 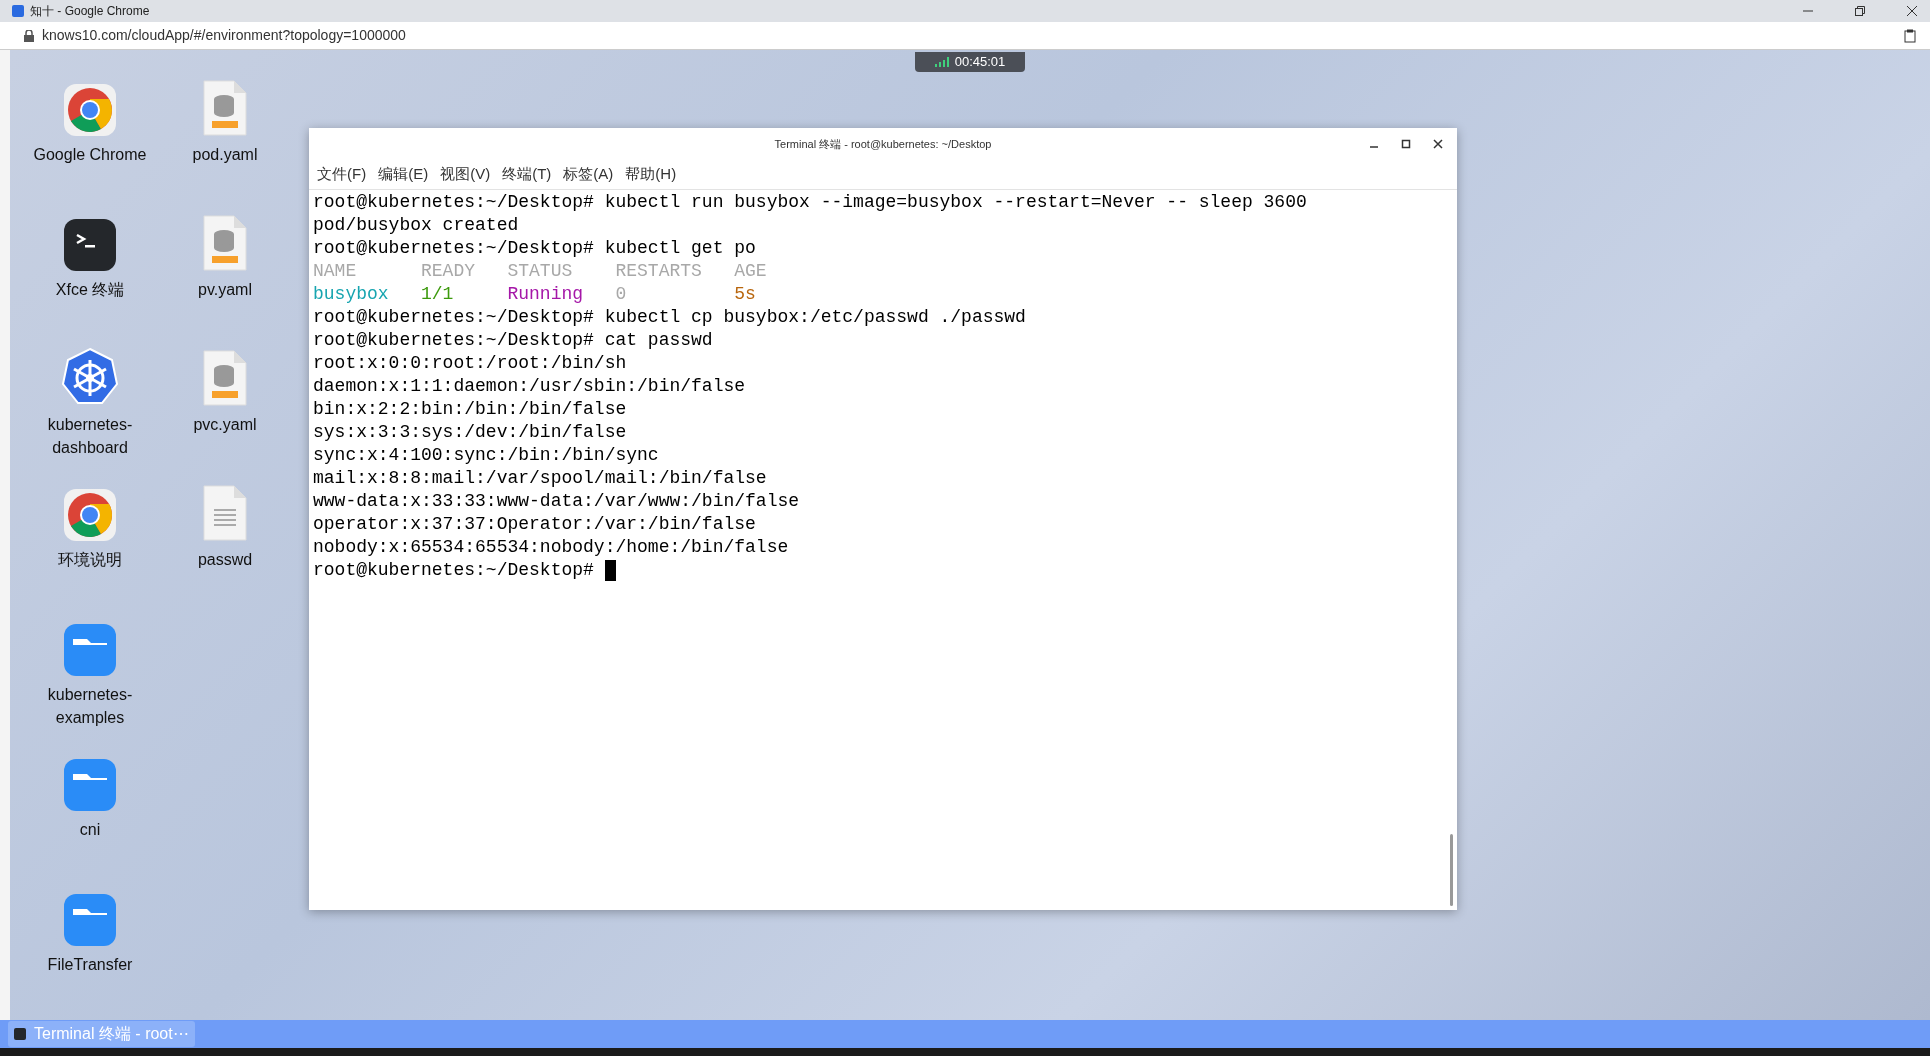 What do you see at coordinates (403, 174) in the screenshot?
I see `menu-item: 编辑(E)` at bounding box center [403, 174].